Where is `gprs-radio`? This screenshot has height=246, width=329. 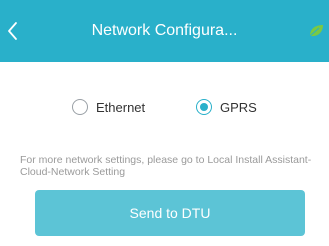 gprs-radio is located at coordinates (204, 107).